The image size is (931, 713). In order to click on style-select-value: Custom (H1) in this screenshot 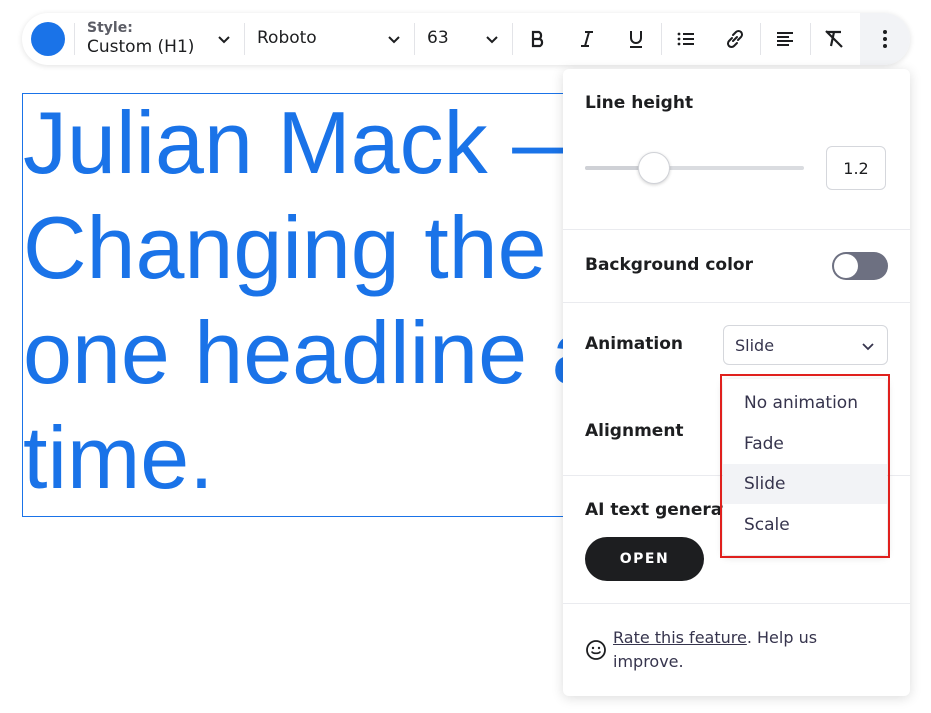, I will do `click(140, 47)`.